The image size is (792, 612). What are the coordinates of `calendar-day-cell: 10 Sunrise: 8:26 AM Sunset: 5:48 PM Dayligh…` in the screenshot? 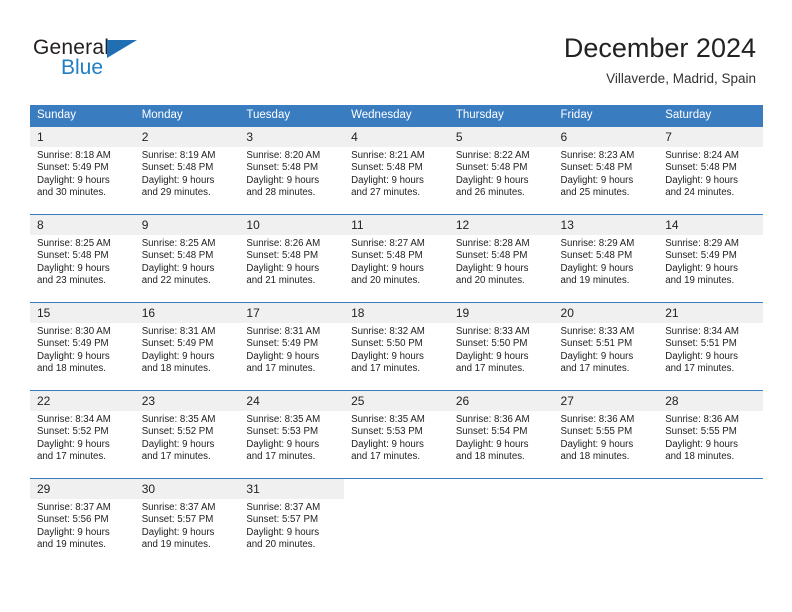 It's located at (292, 257).